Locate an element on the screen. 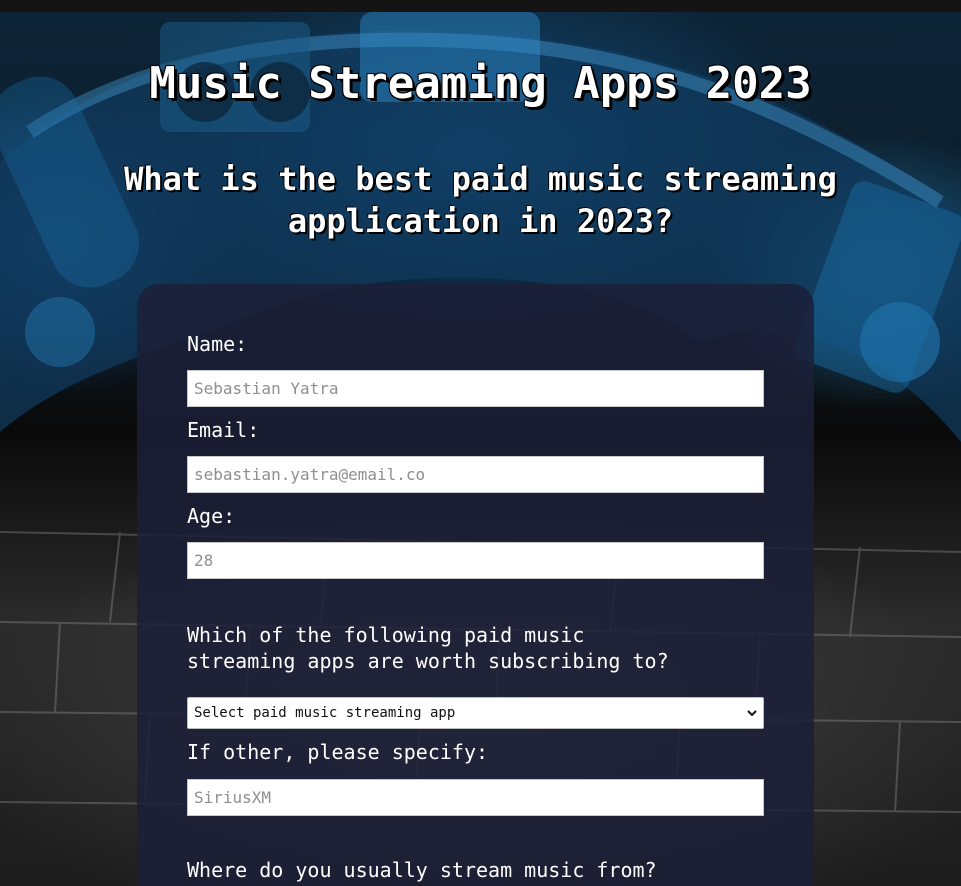 Image resolution: width=961 pixels, height=886 pixels. other-label: If other, please specify: is located at coordinates (338, 752).